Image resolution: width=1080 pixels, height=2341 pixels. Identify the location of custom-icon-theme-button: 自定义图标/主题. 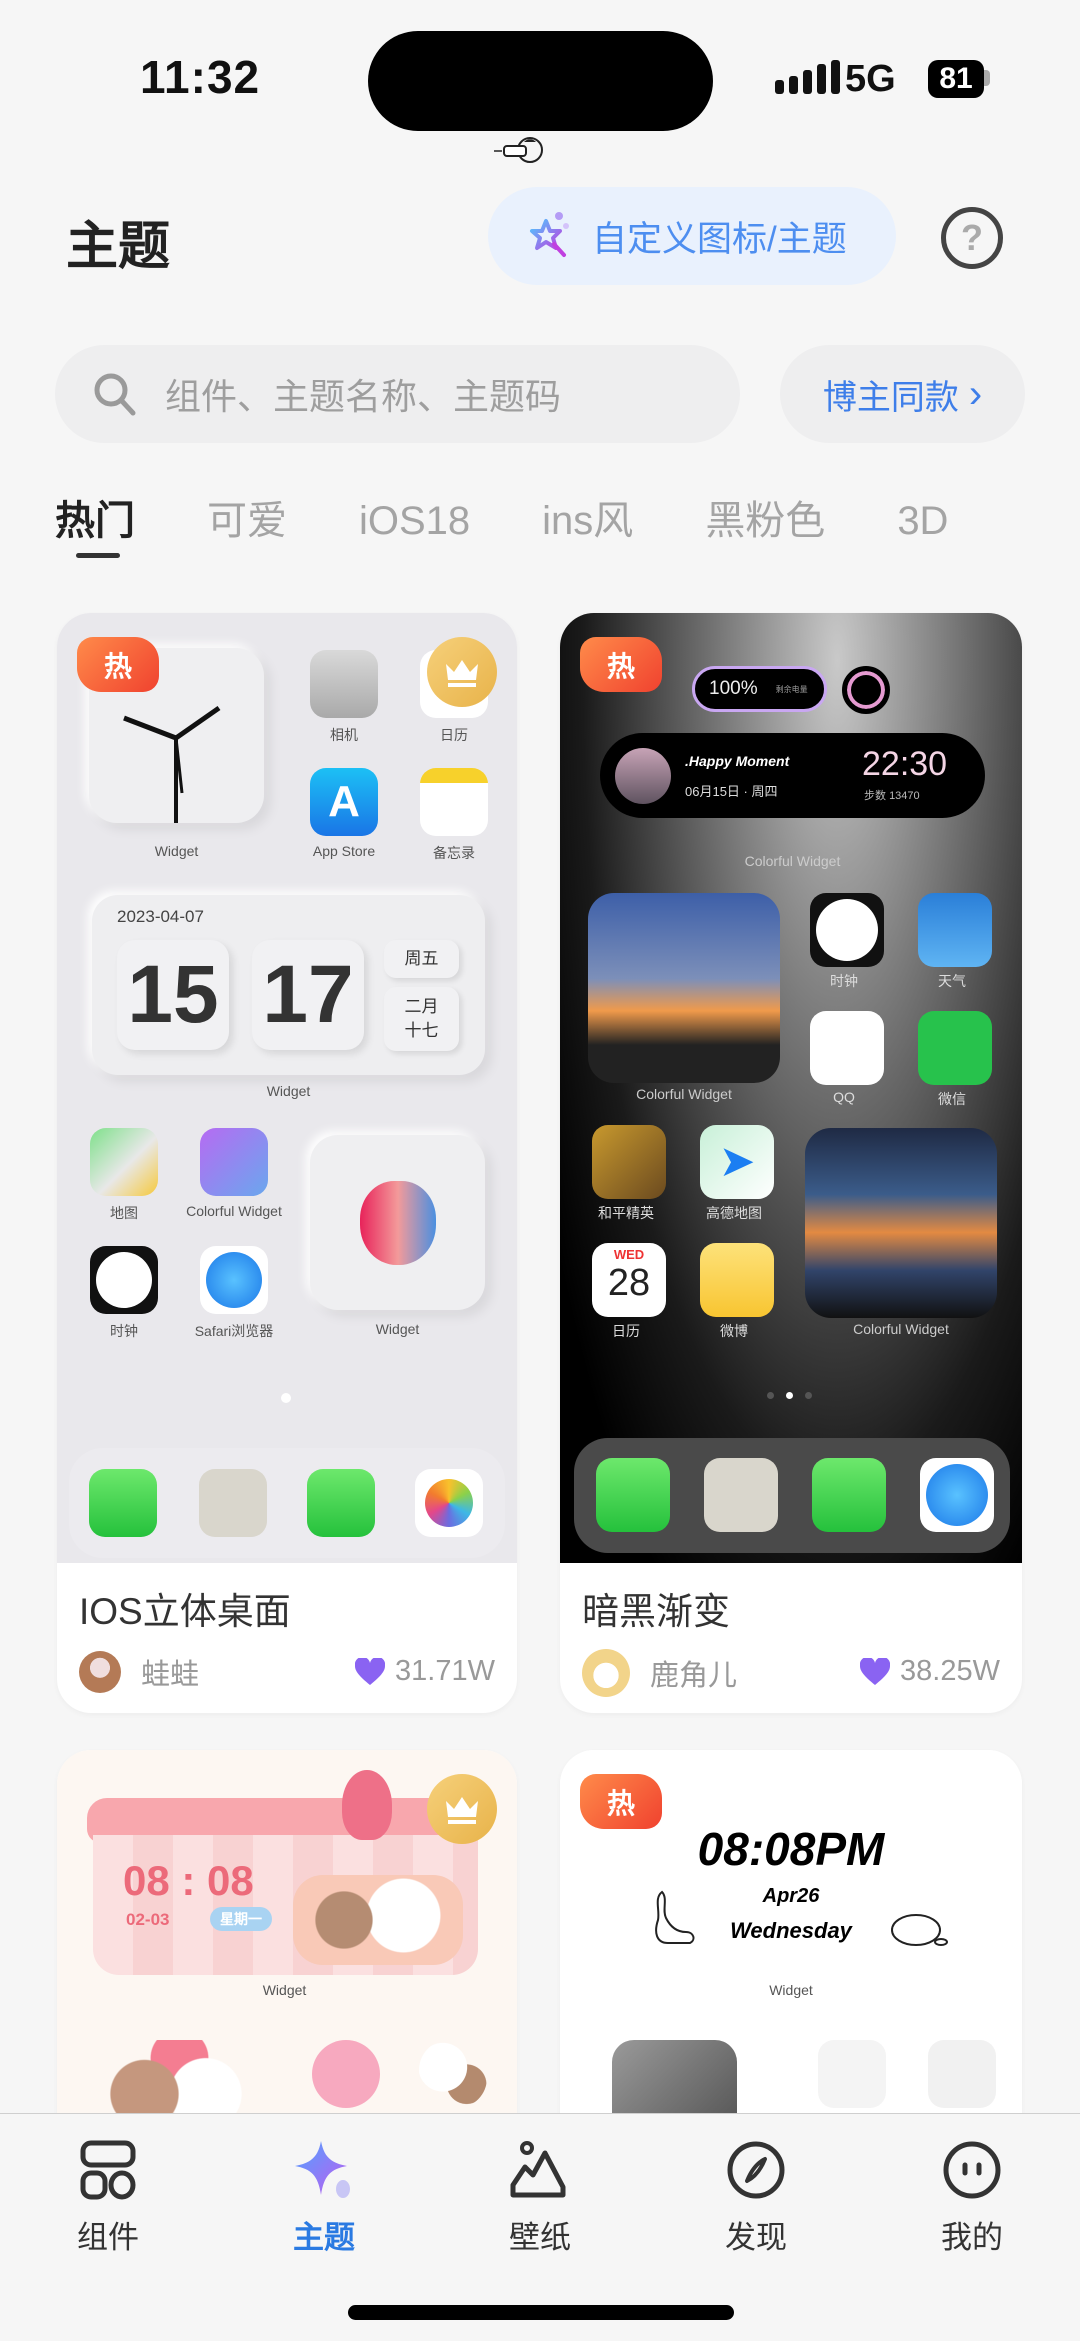
(692, 236).